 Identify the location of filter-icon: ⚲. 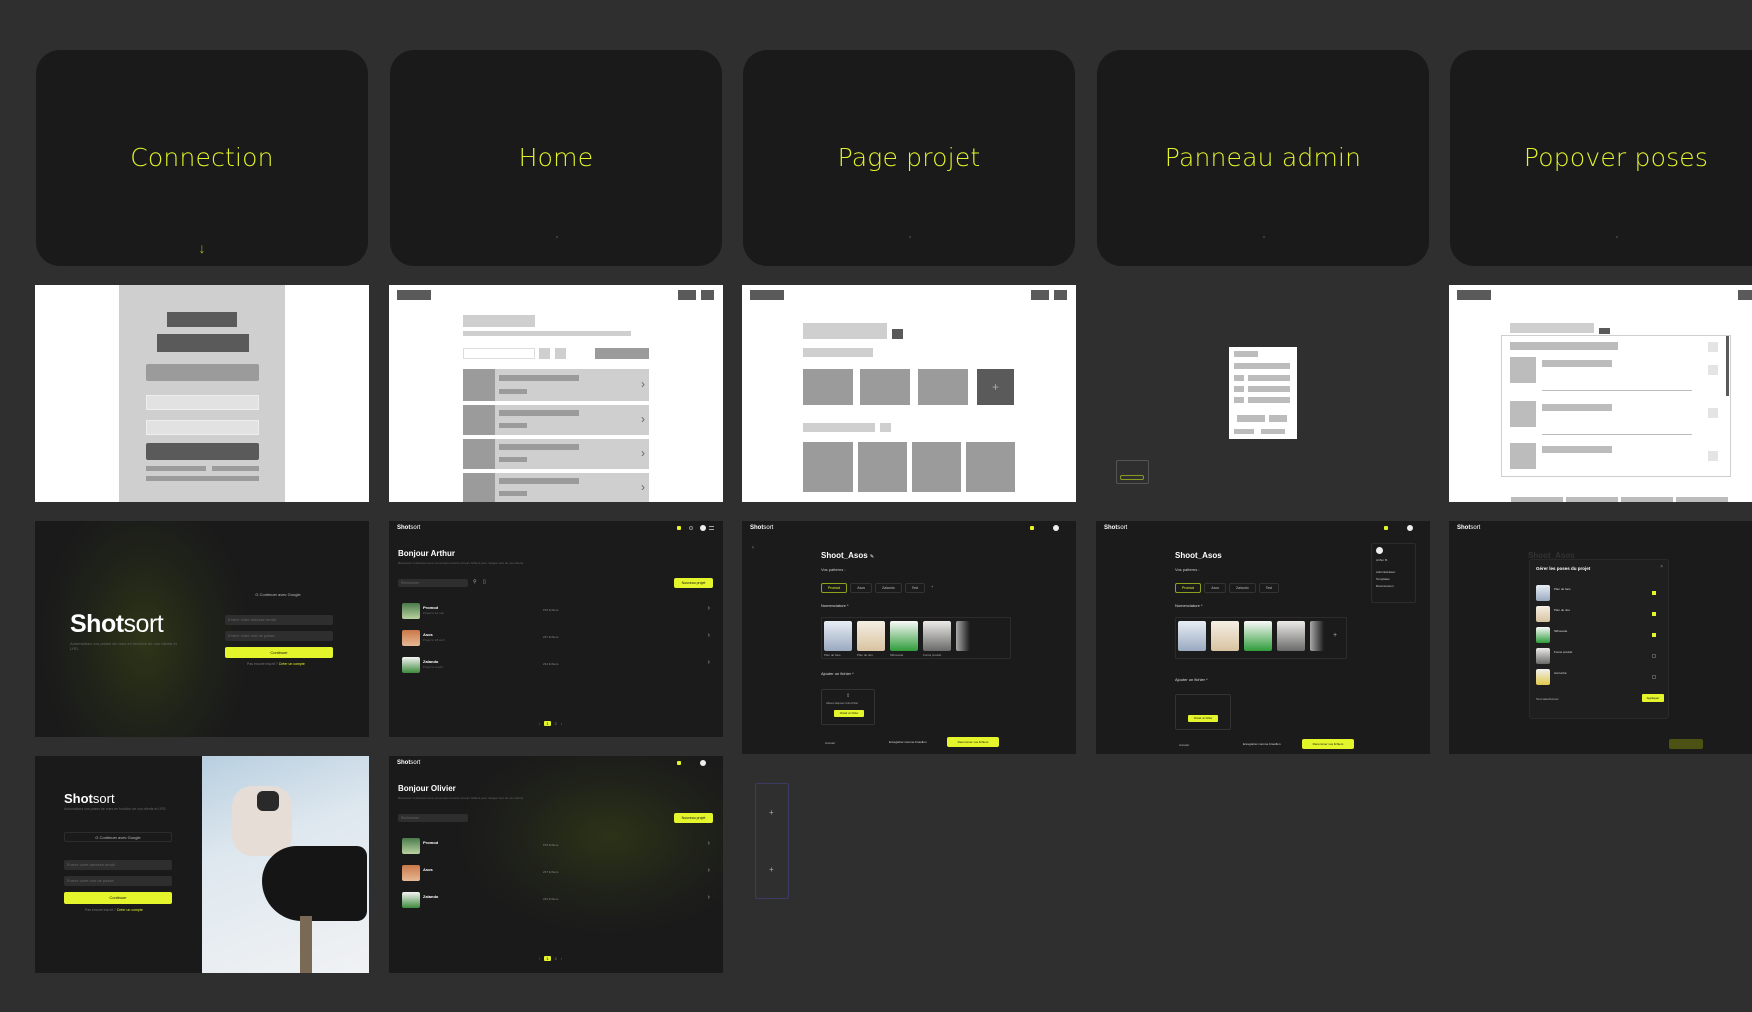
(475, 582).